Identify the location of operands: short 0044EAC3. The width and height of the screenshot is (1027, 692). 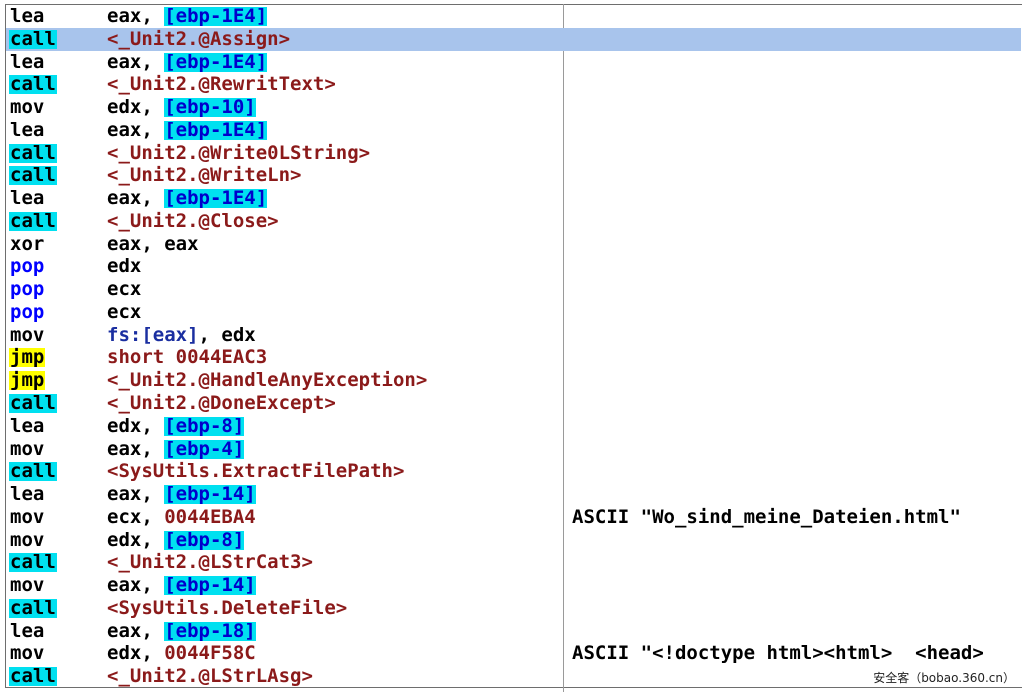
(187, 357).